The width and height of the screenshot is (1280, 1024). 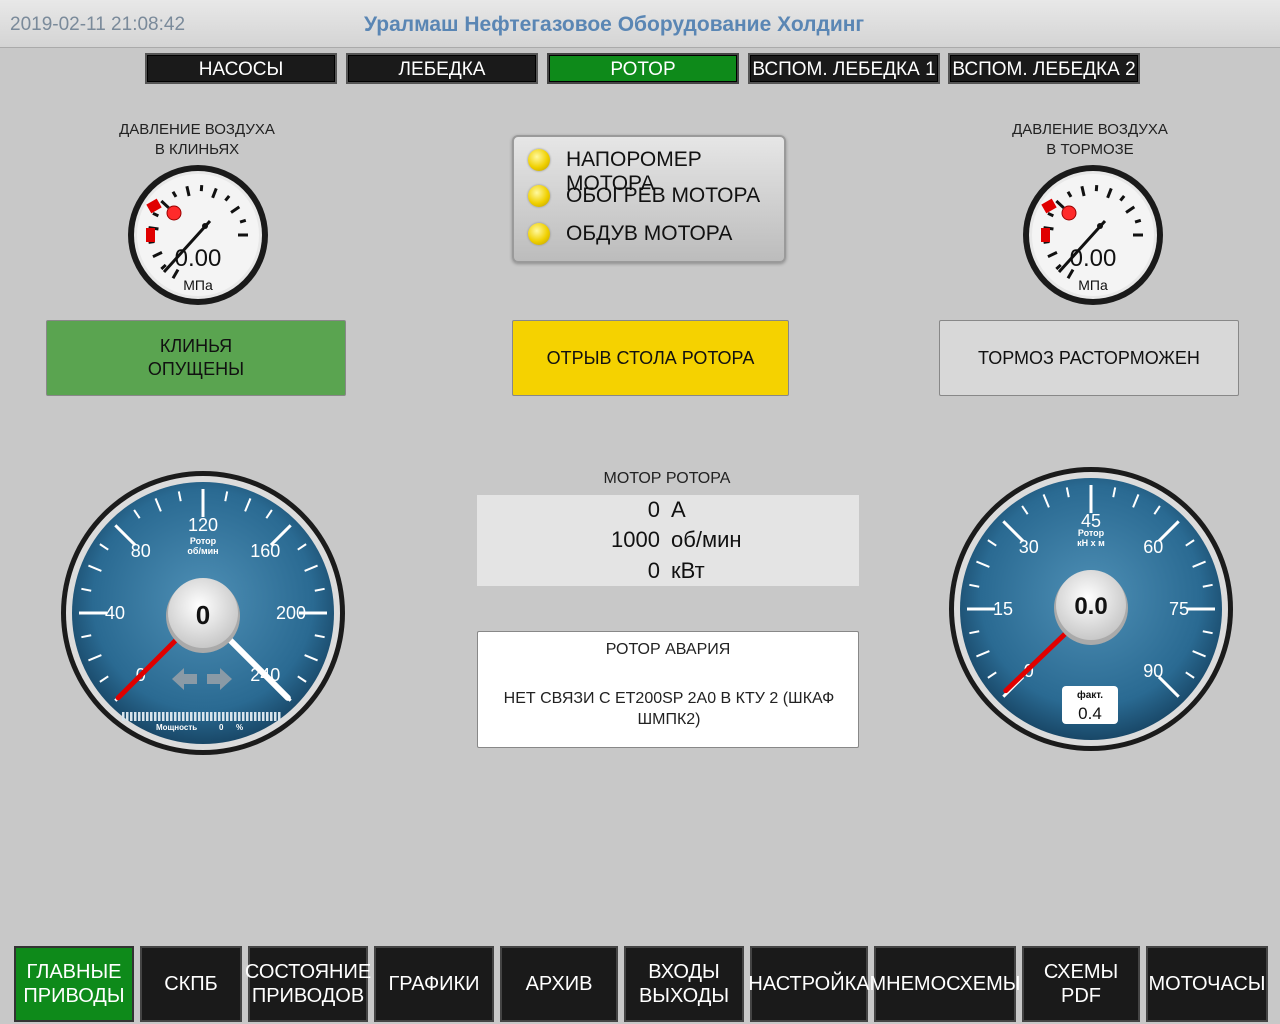 What do you see at coordinates (1091, 543) in the screenshot?
I see `torque-gauge-unit: кН х м` at bounding box center [1091, 543].